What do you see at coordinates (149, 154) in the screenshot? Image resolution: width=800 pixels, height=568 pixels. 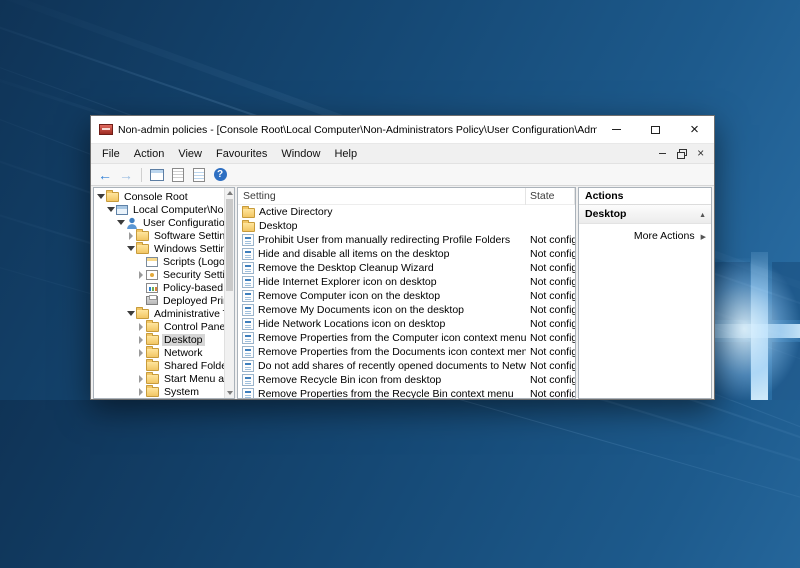 I see `menu-action: Action` at bounding box center [149, 154].